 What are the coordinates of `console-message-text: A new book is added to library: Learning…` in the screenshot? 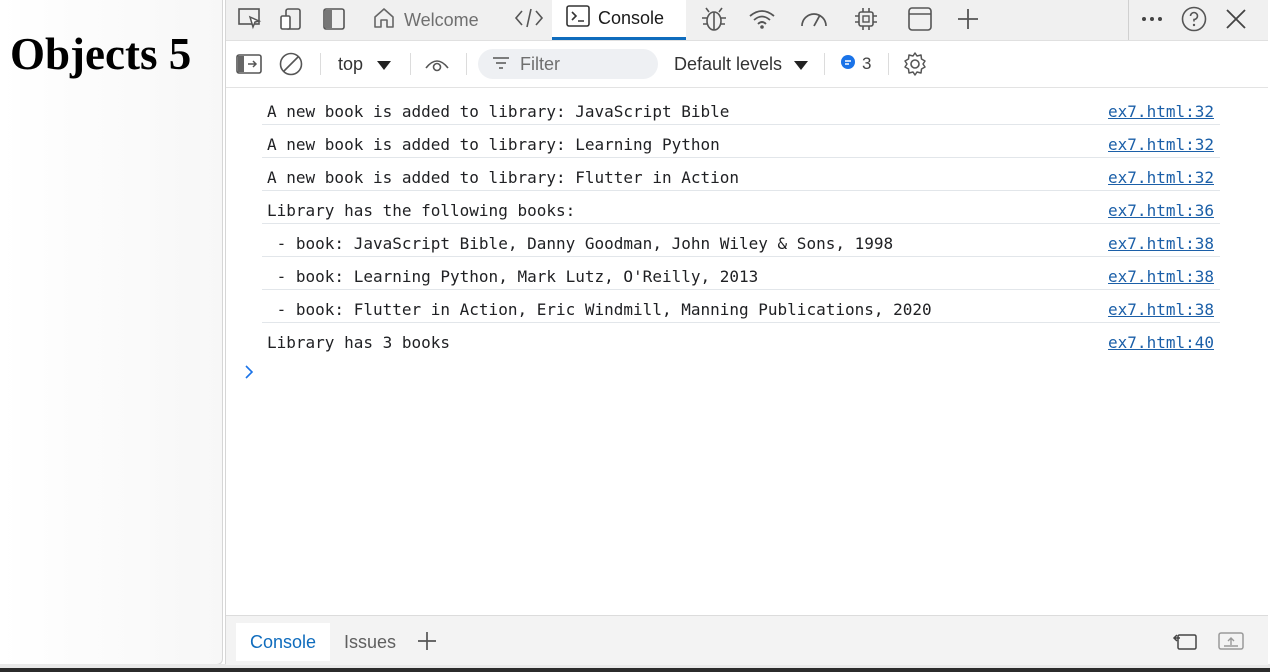 It's located at (493, 144).